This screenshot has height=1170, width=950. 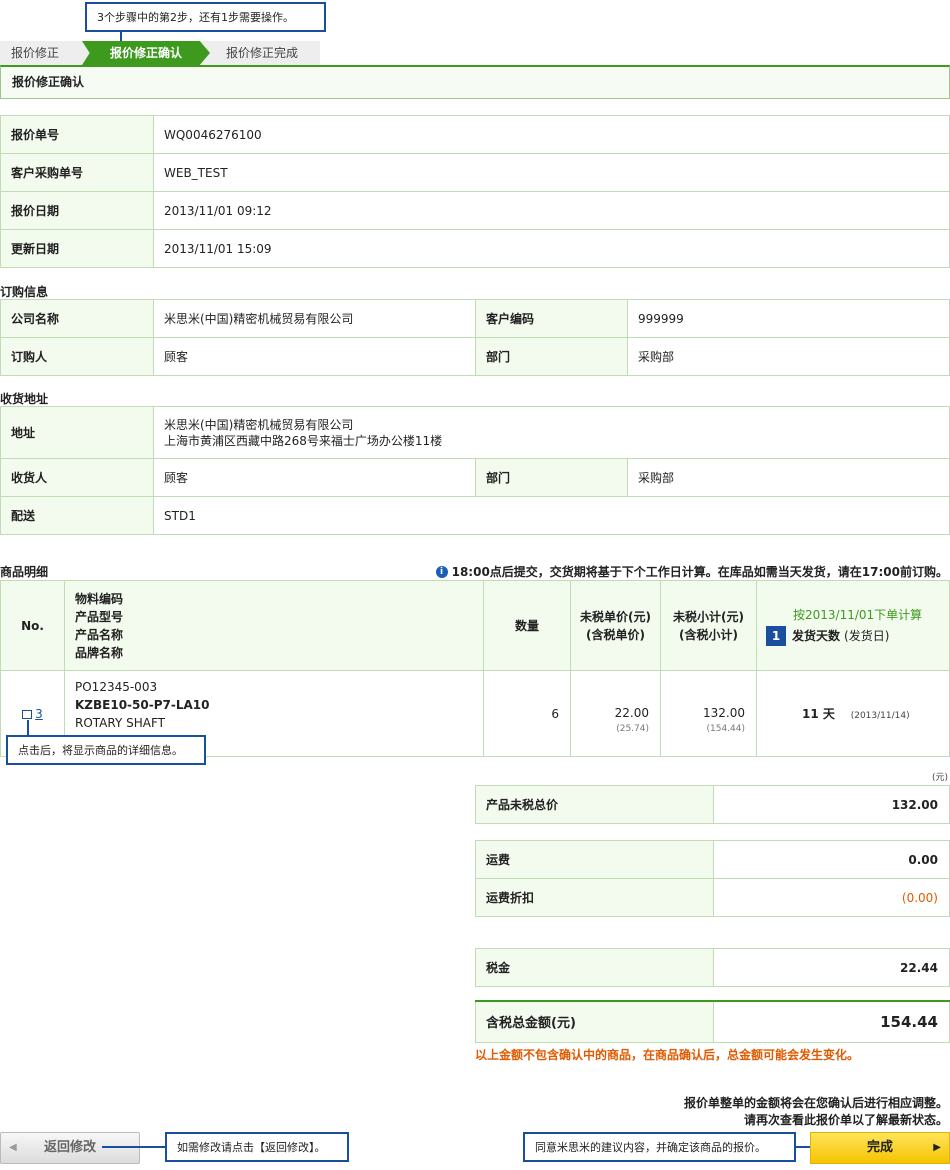 I want to click on table-row: 税金 22.44, so click(x=712, y=967).